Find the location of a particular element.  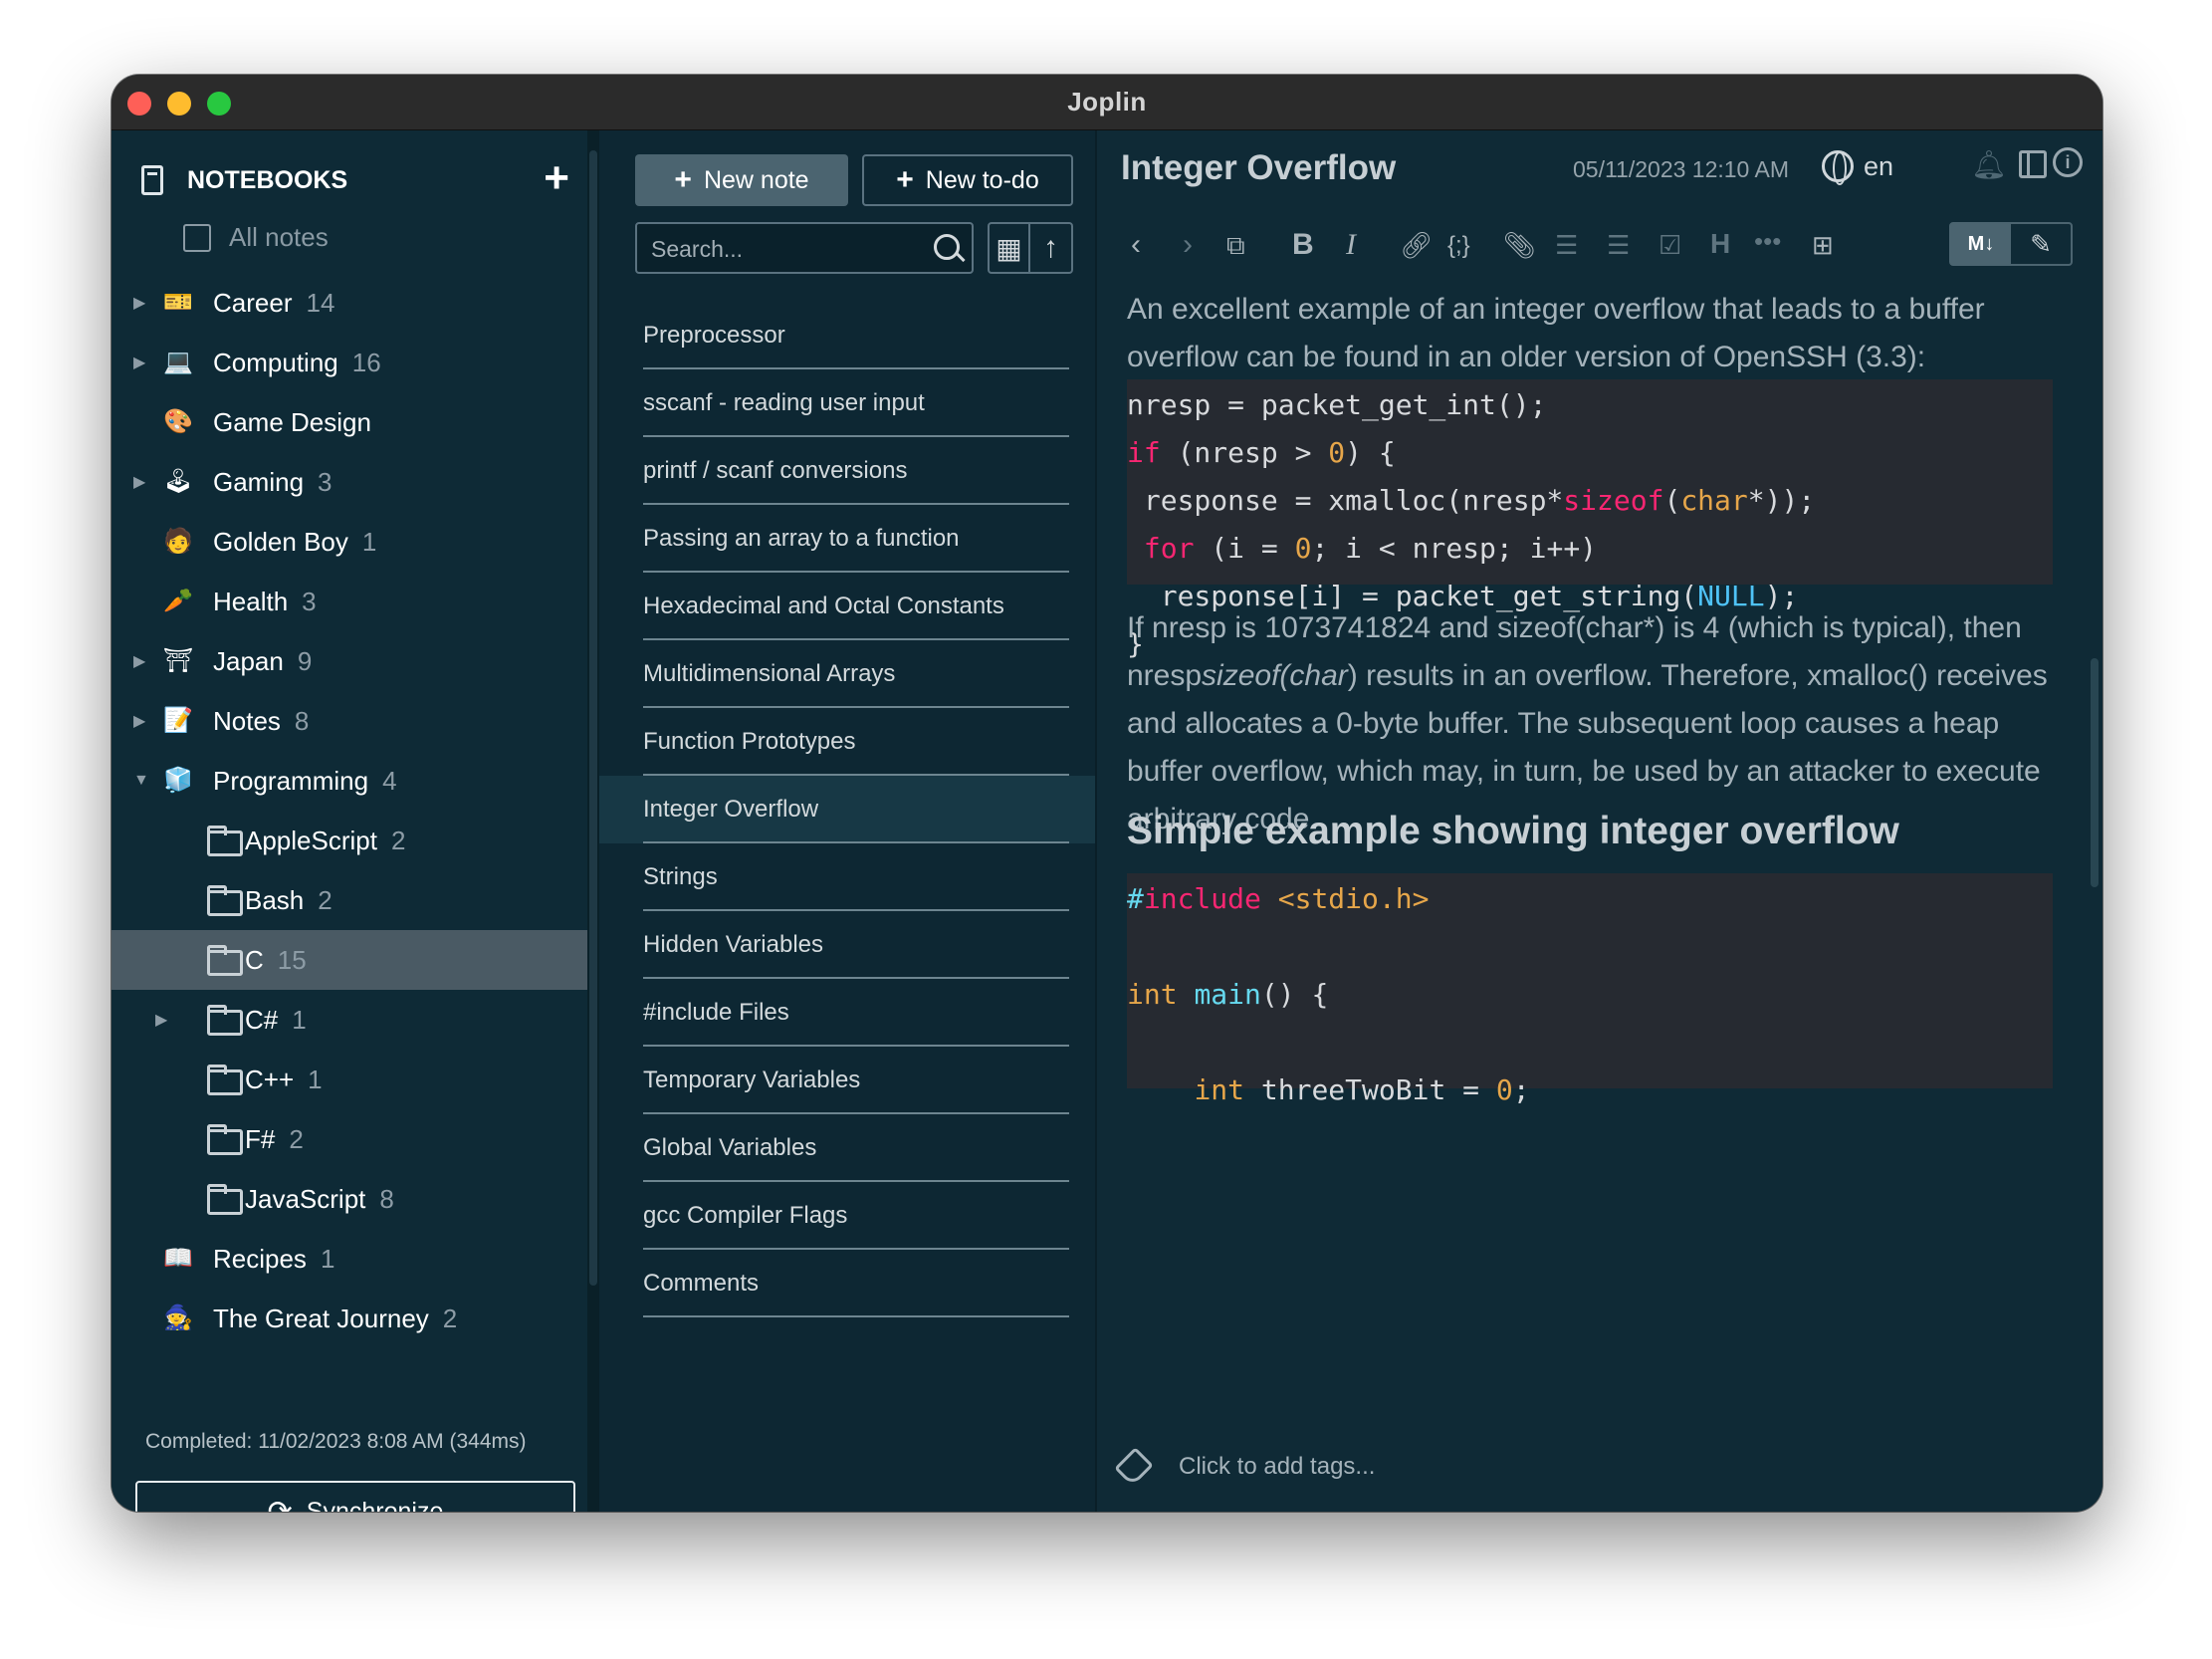

new-note-label: New note is located at coordinates (756, 179).